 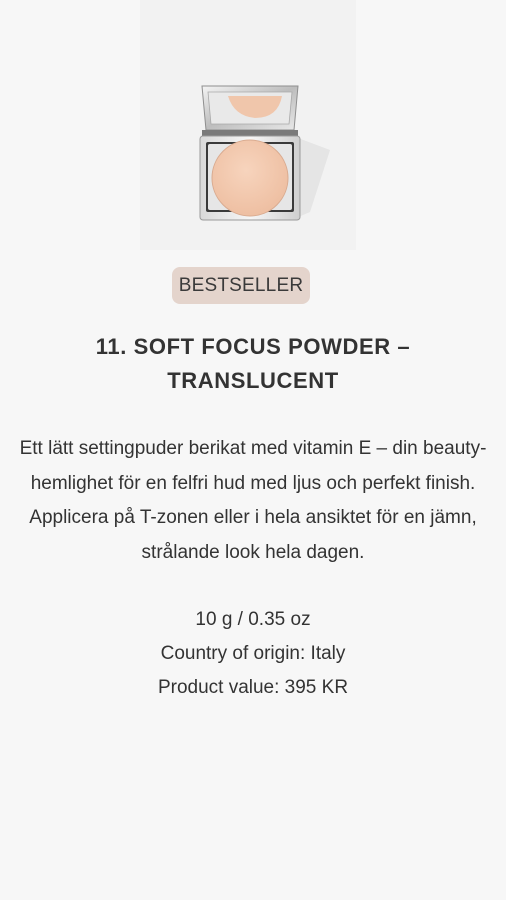 I want to click on compact-powder-icon, so click(x=264, y=153).